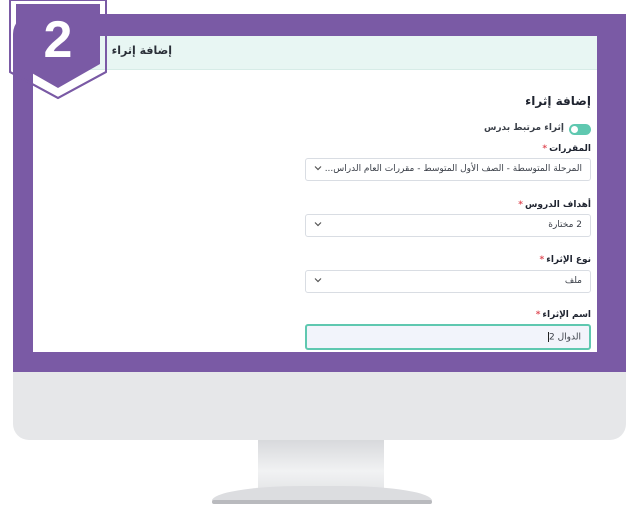 The width and height of the screenshot is (626, 518). What do you see at coordinates (557, 205) in the screenshot?
I see `lesson-goals-label-text: أهداف الدروس` at bounding box center [557, 205].